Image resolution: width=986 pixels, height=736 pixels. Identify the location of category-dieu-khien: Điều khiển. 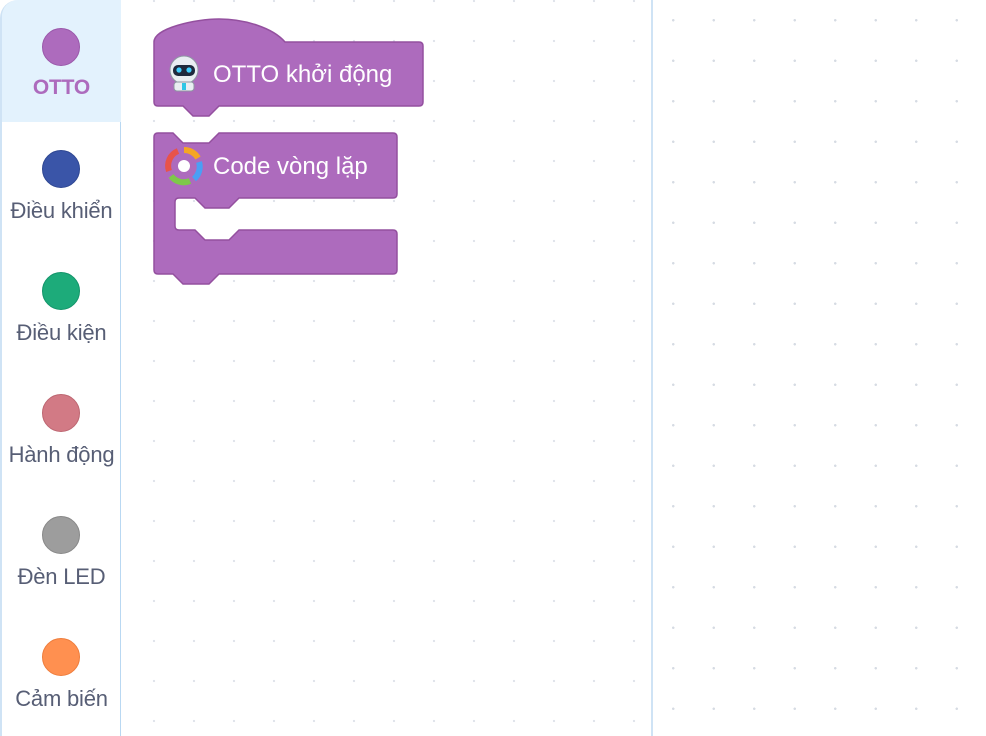
(61, 183).